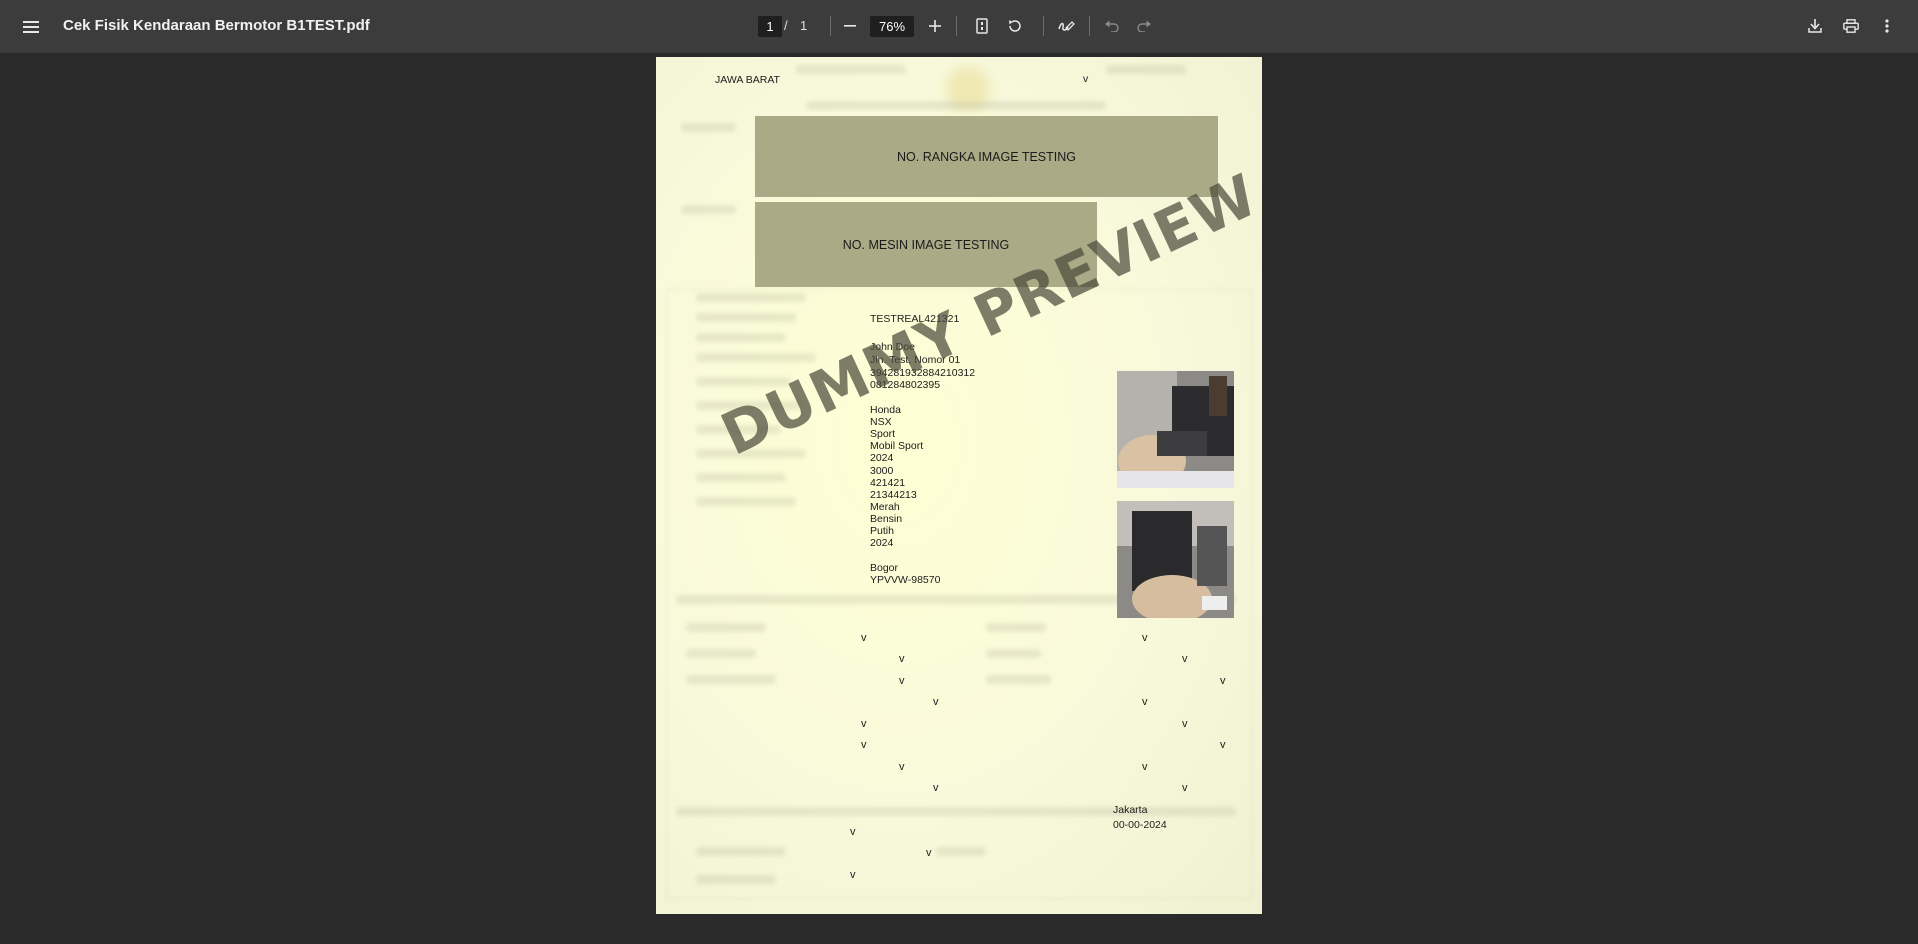  What do you see at coordinates (1130, 810) in the screenshot?
I see `sign-city: Jakarta` at bounding box center [1130, 810].